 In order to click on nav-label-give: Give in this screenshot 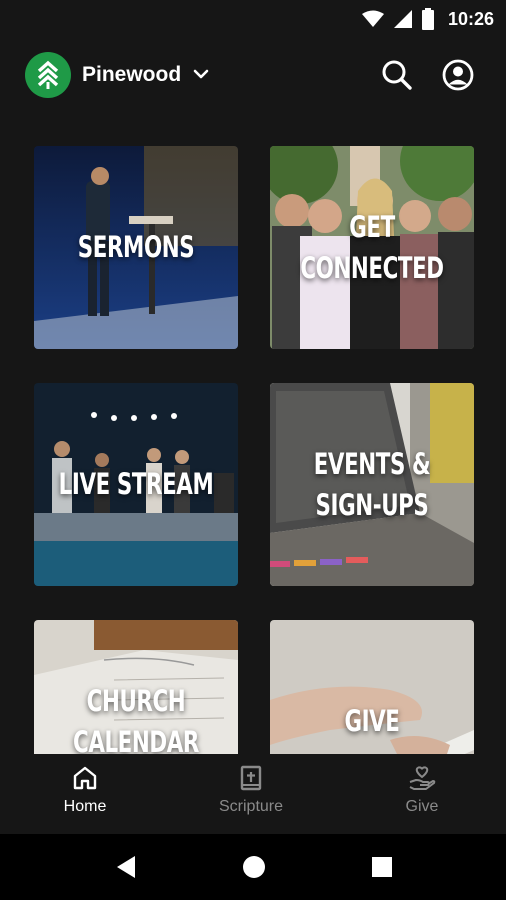, I will do `click(422, 806)`.